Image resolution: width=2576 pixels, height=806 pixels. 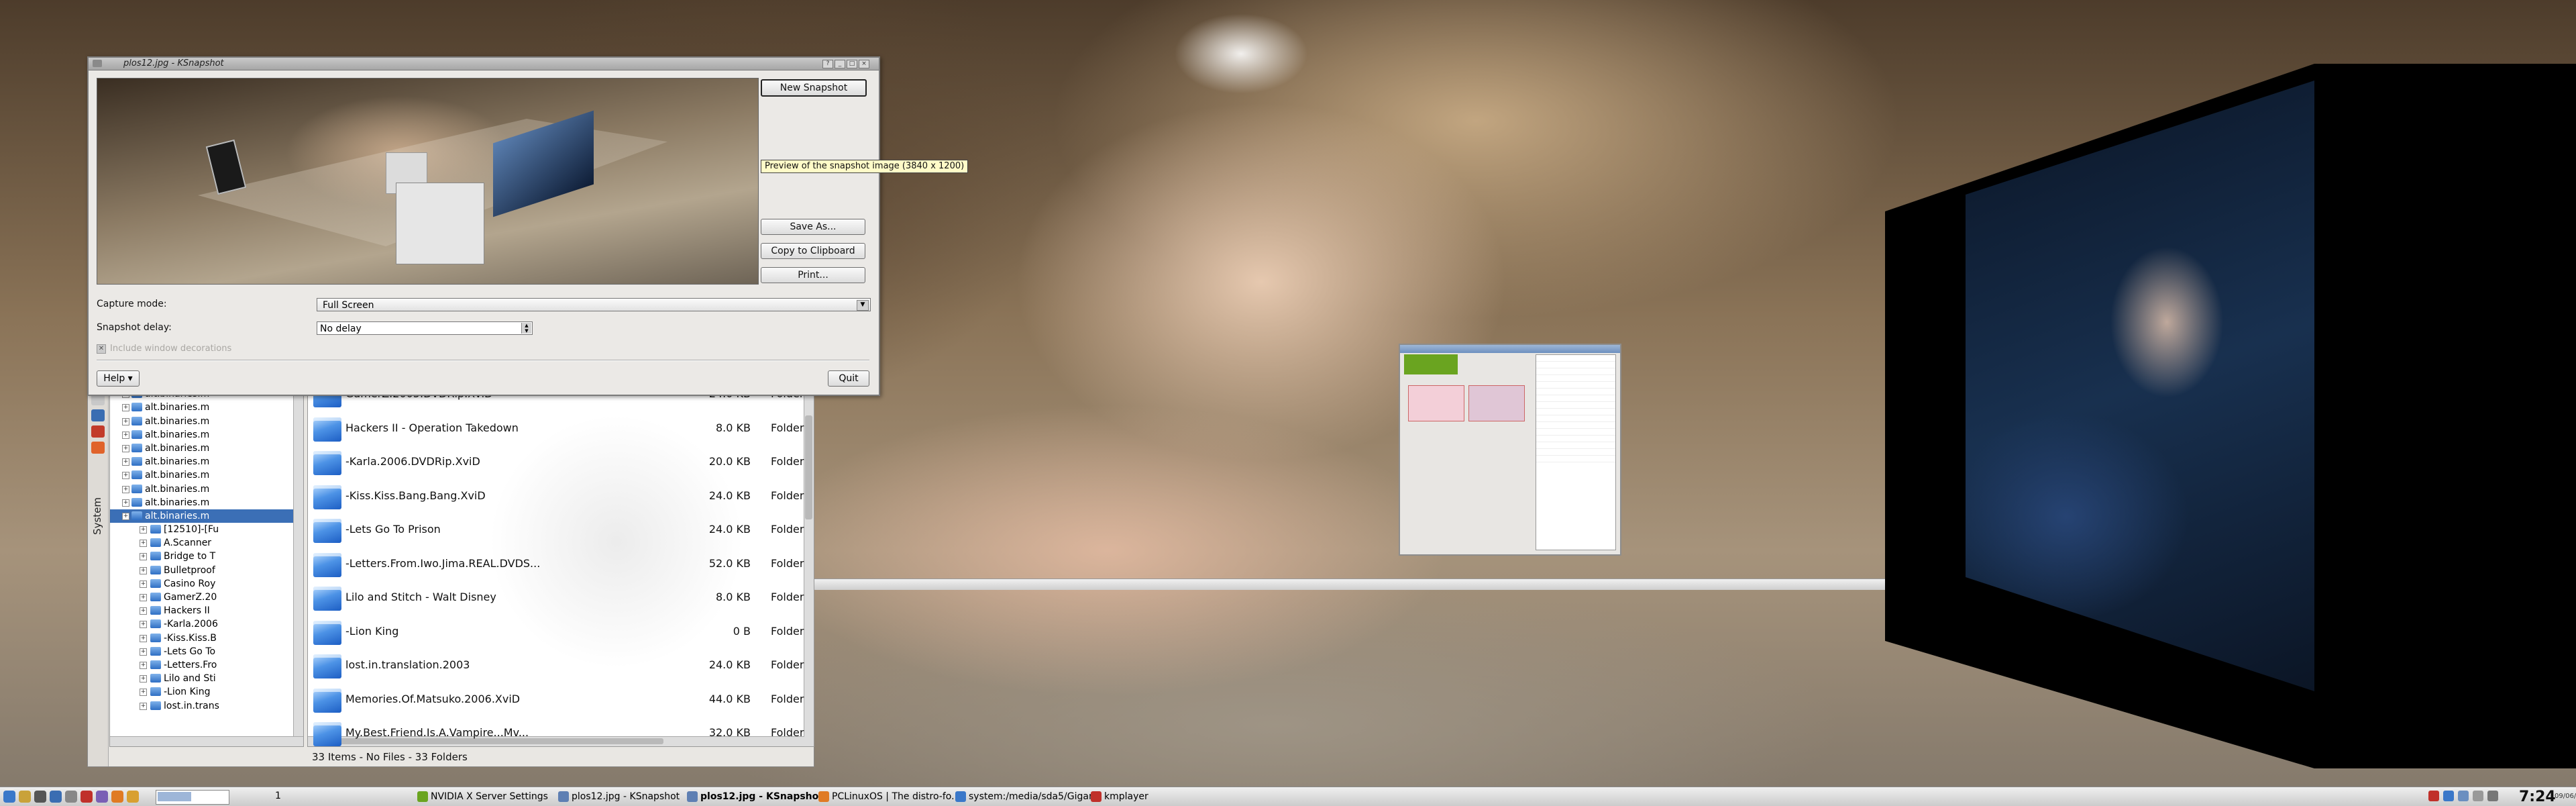 I want to click on firefox-icon, so click(x=117, y=797).